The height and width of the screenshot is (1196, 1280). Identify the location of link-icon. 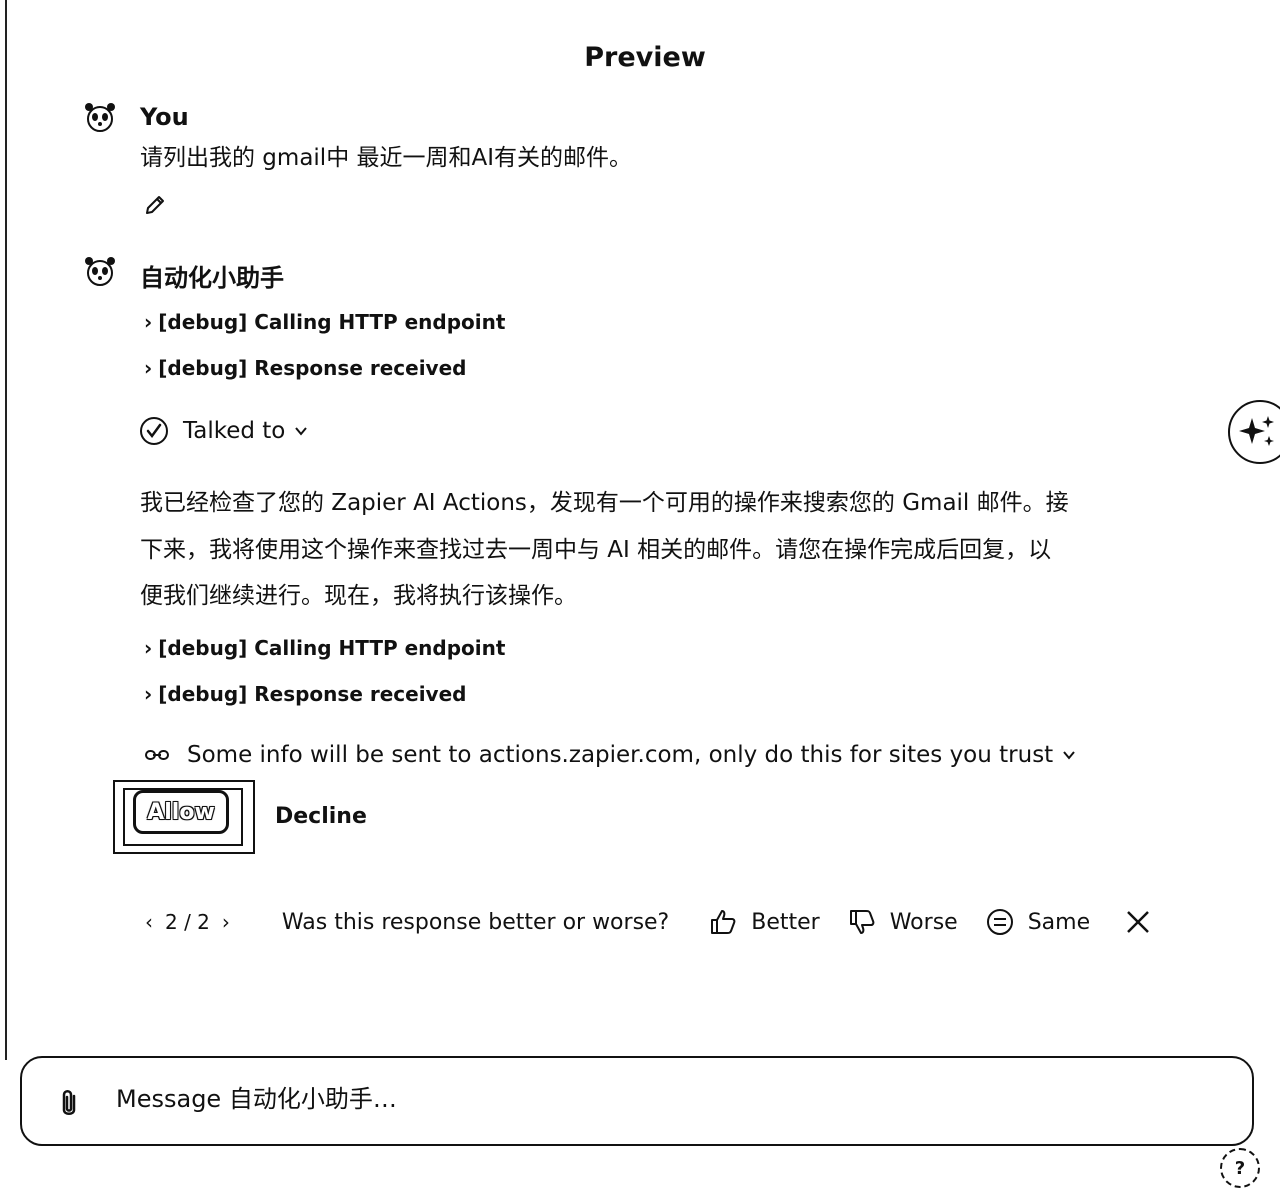
(157, 755).